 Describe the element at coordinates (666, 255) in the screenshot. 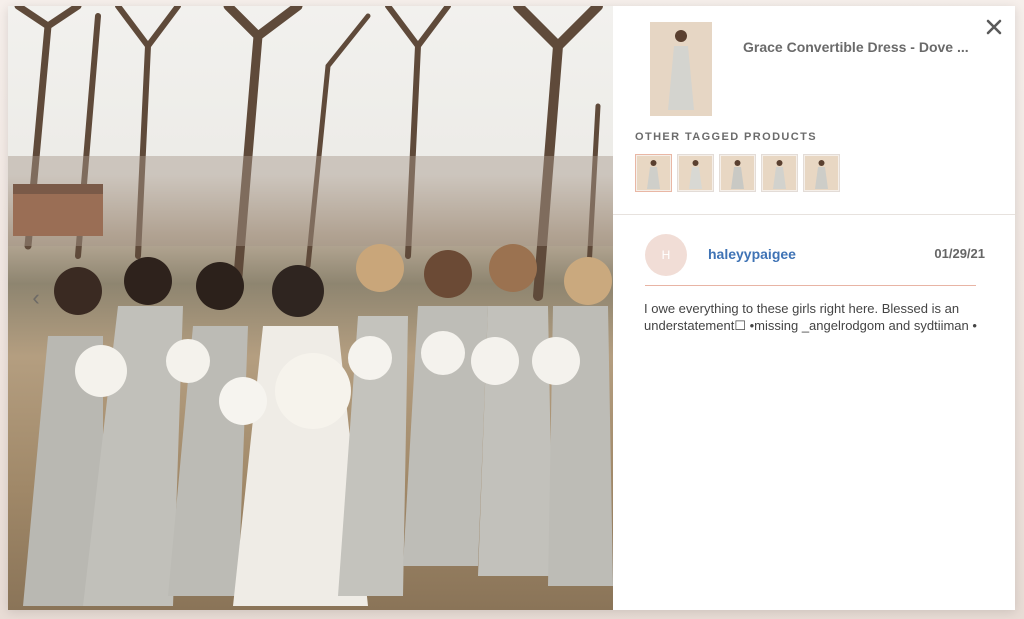

I see `user-avatar: H` at that location.